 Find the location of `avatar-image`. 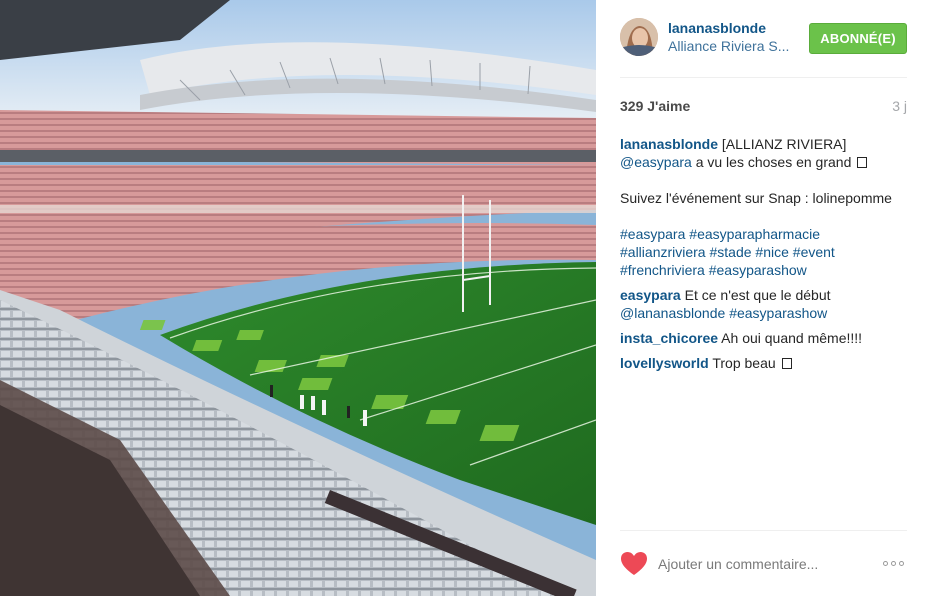

avatar-image is located at coordinates (639, 37).